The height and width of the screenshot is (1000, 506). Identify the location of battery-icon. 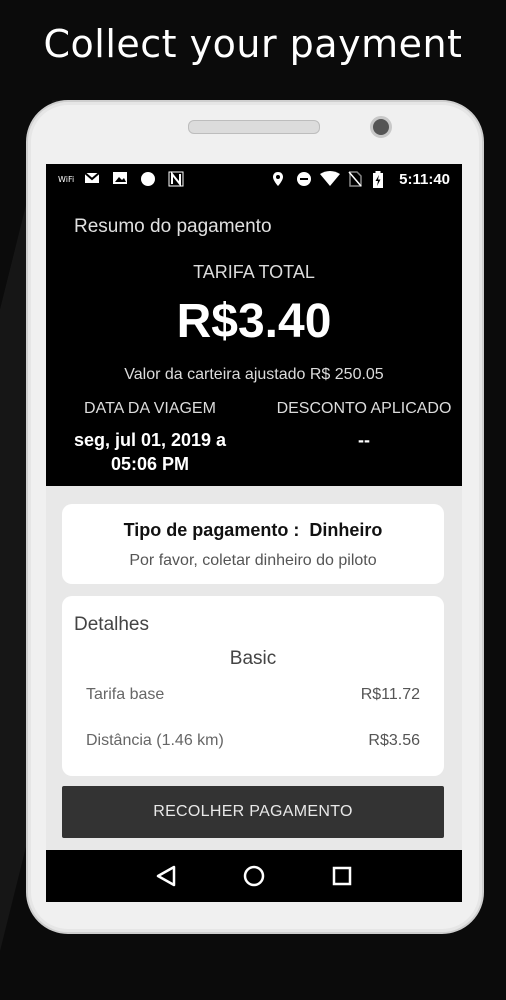
(378, 181).